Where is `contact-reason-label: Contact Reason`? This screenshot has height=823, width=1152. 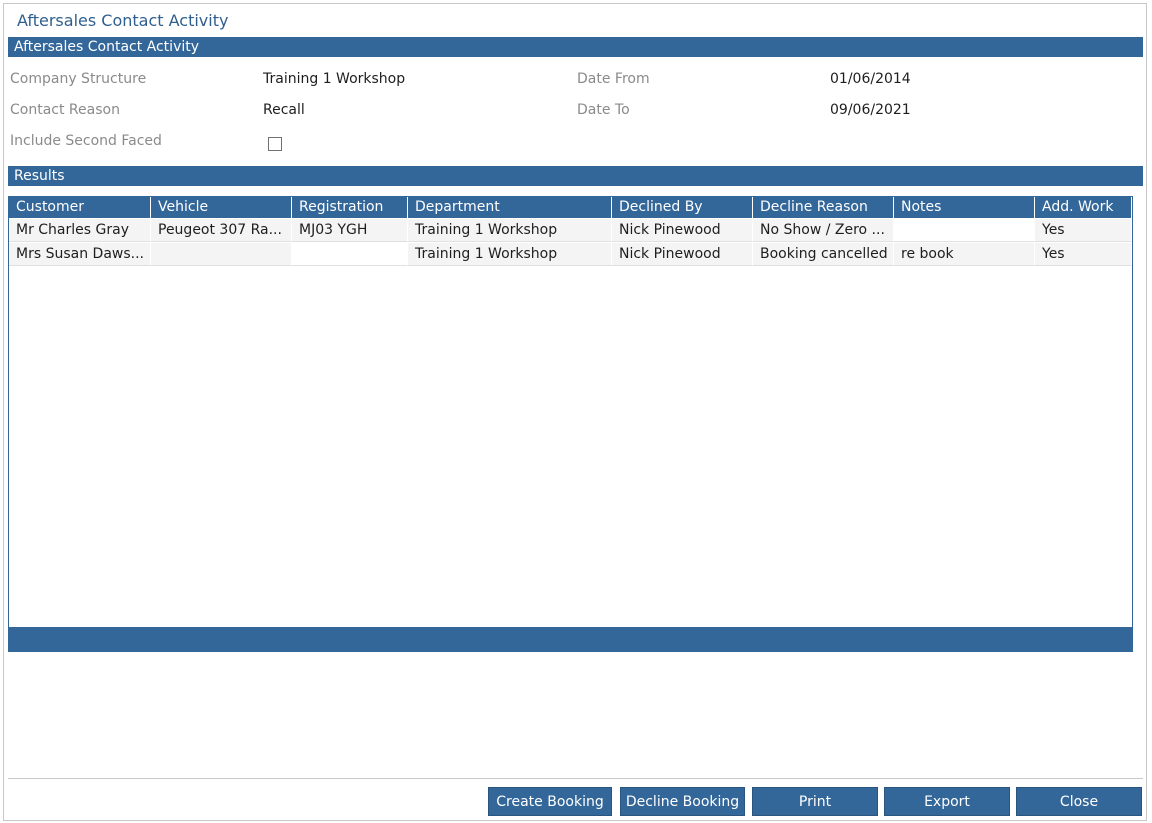 contact-reason-label: Contact Reason is located at coordinates (65, 110).